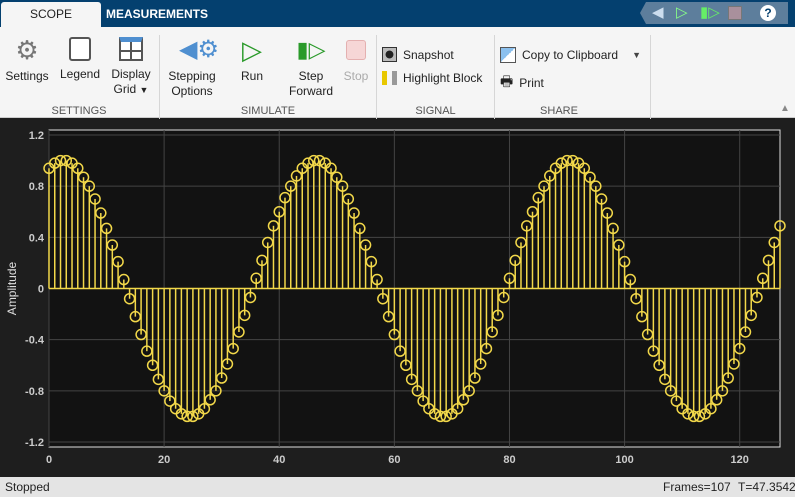 The width and height of the screenshot is (795, 497). Describe the element at coordinates (34, 392) in the screenshot. I see `y-tick-label: -0.8` at that location.